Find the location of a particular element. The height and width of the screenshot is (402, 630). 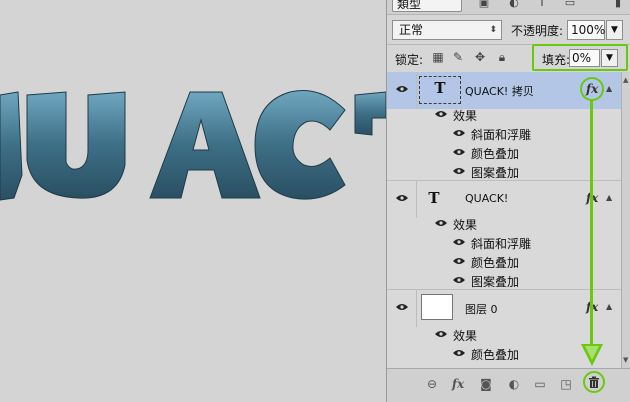

toggle-filter-icon: ▮ is located at coordinates (618, 5).